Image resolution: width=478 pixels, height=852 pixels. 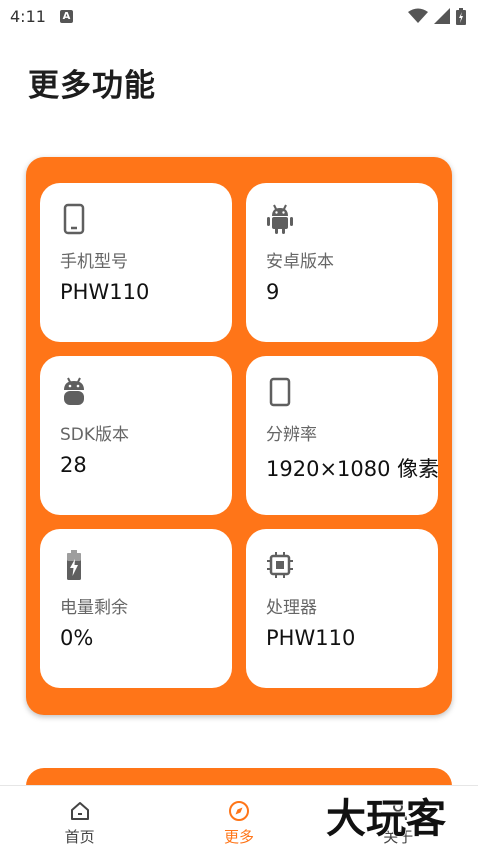 I want to click on tile-label: SDK版本, so click(x=95, y=435).